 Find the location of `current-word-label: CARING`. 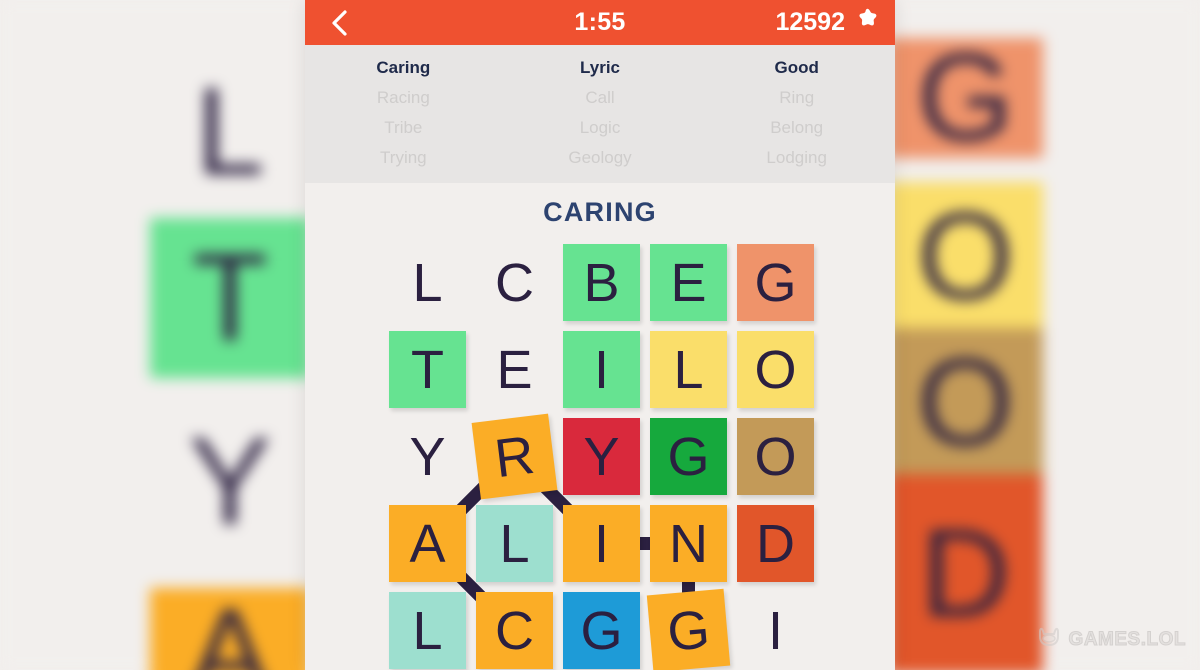

current-word-label: CARING is located at coordinates (600, 212).